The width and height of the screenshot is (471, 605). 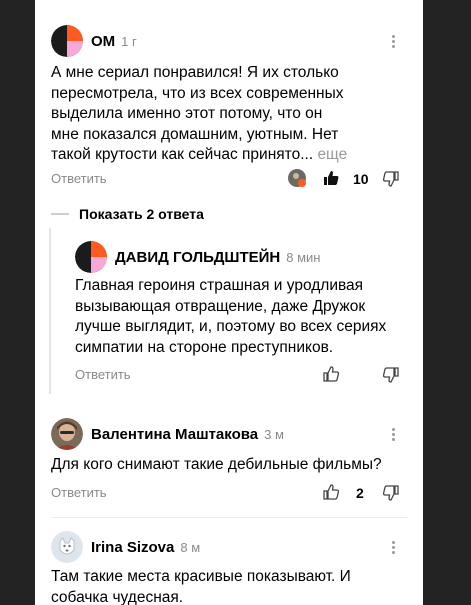 What do you see at coordinates (332, 154) in the screenshot?
I see `more-link: еще` at bounding box center [332, 154].